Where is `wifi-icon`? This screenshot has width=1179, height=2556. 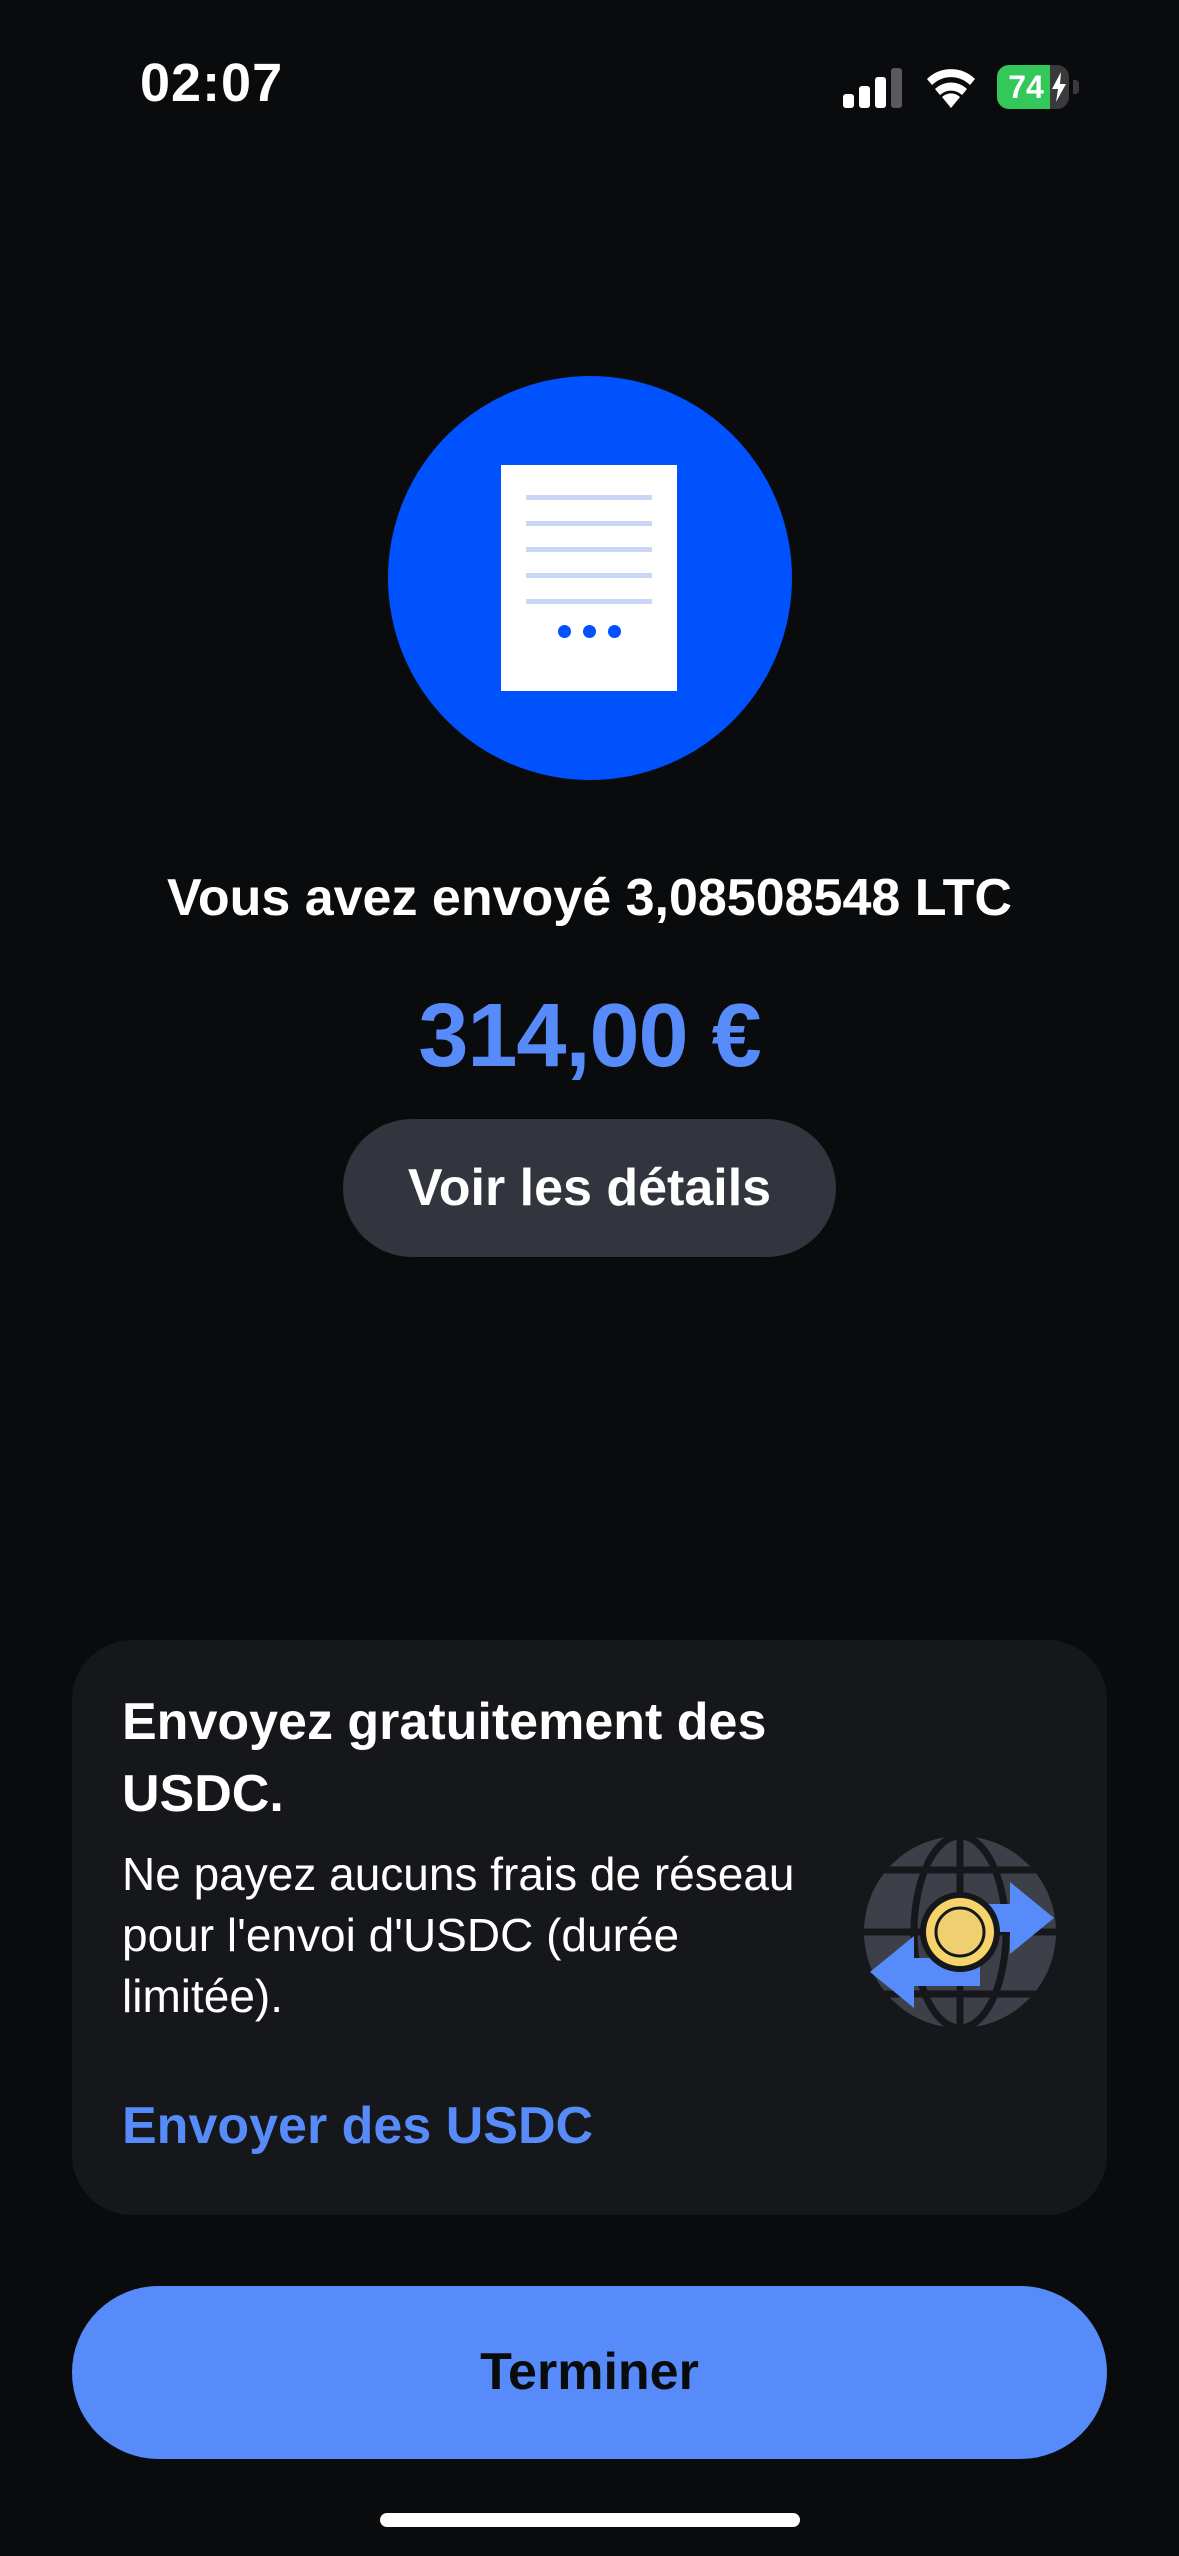
wifi-icon is located at coordinates (951, 88).